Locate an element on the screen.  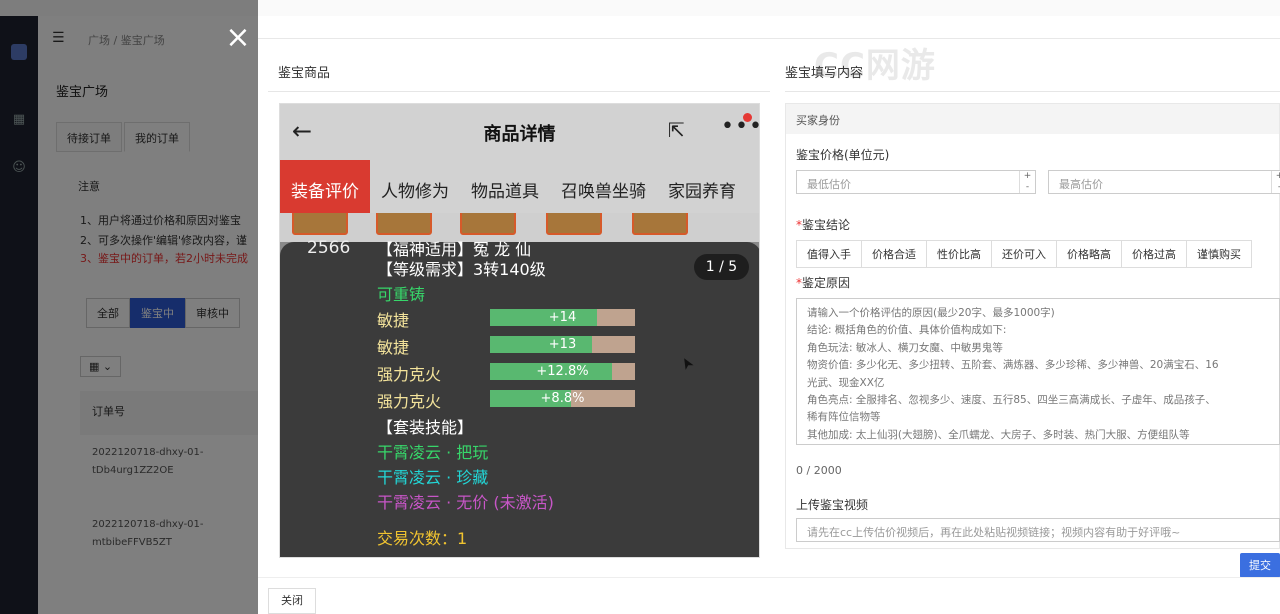
max-price-stepper: +- is located at coordinates (1275, 182).